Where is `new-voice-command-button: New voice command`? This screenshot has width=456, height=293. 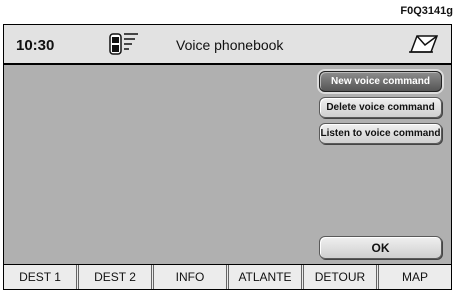 new-voice-command-button: New voice command is located at coordinates (380, 81).